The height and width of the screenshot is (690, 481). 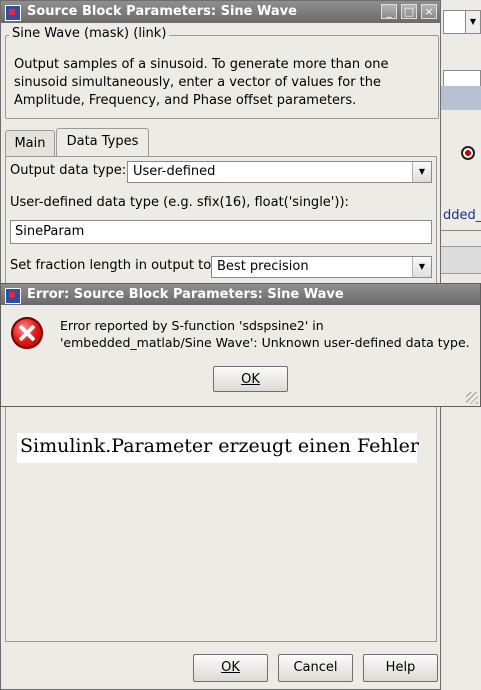 I want to click on error-icon, so click(x=27, y=333).